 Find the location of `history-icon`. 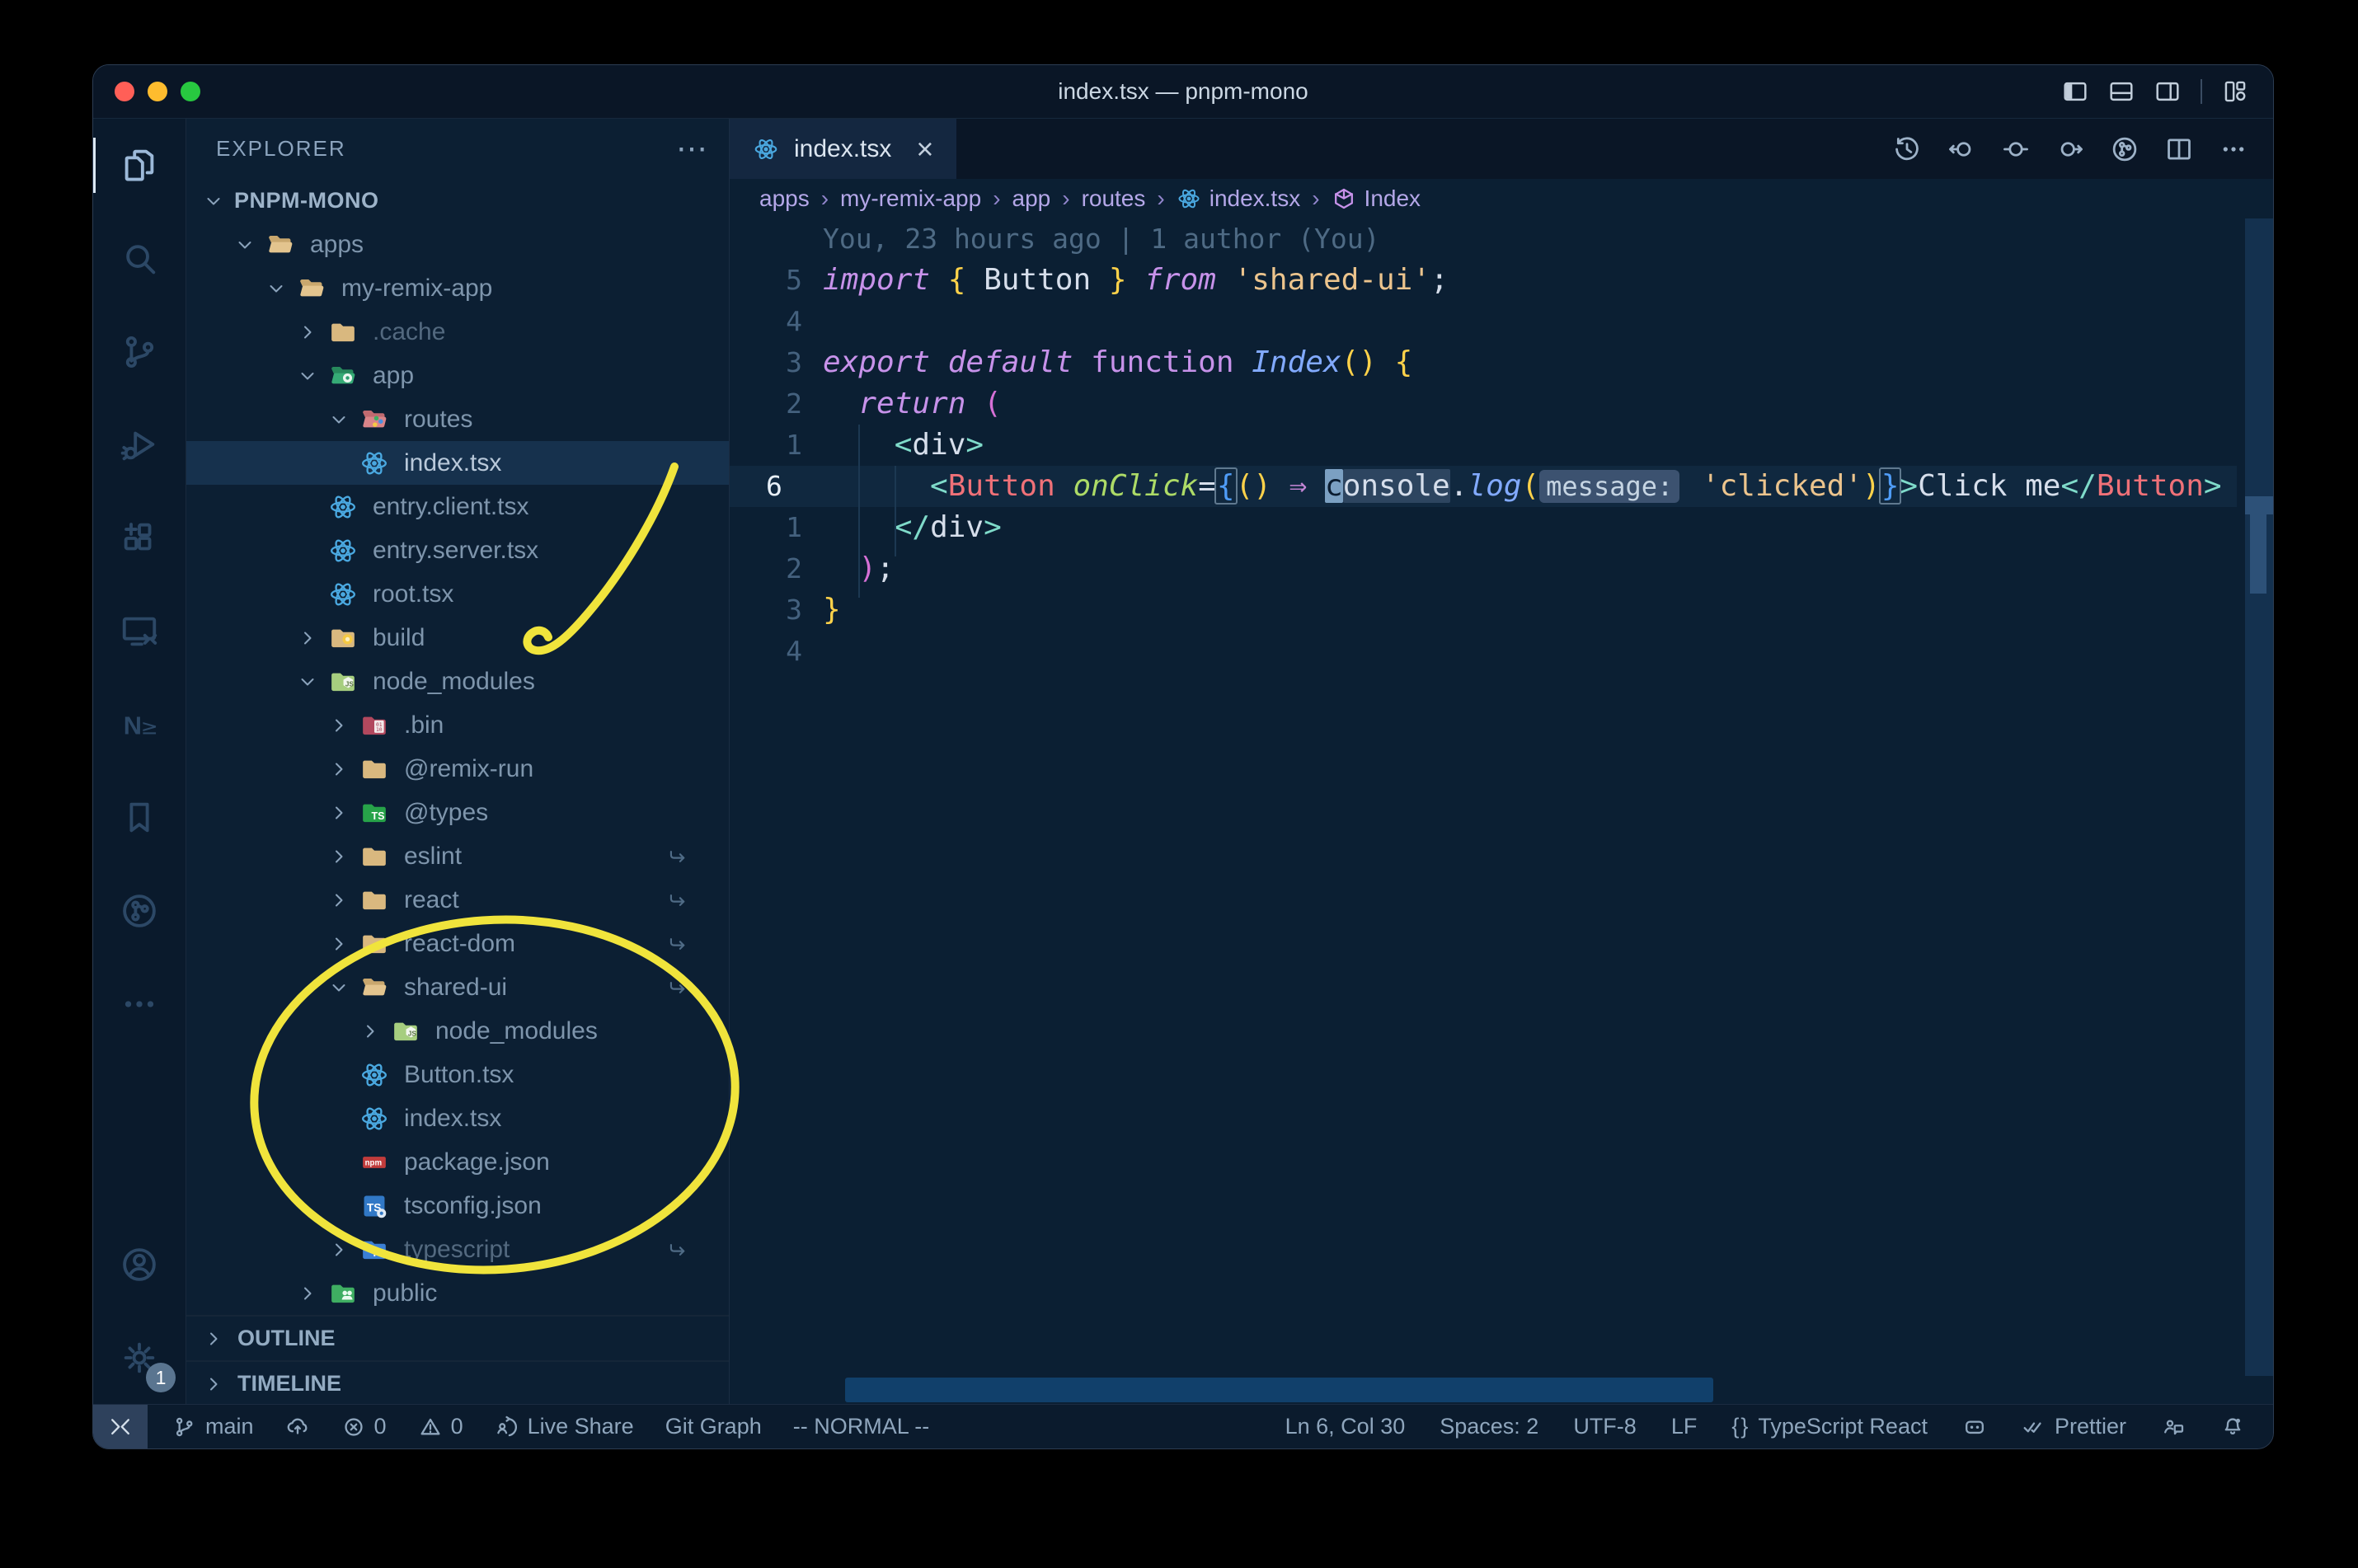

history-icon is located at coordinates (1907, 149).